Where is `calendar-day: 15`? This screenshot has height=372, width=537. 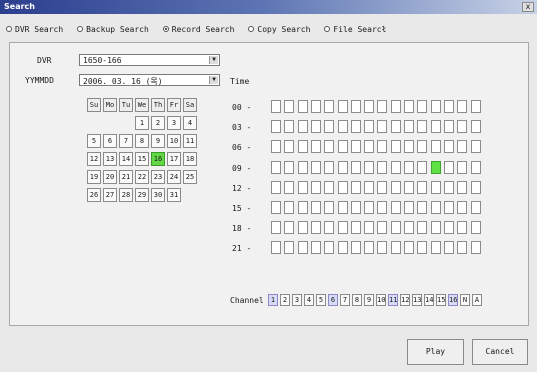 calendar-day: 15 is located at coordinates (142, 159).